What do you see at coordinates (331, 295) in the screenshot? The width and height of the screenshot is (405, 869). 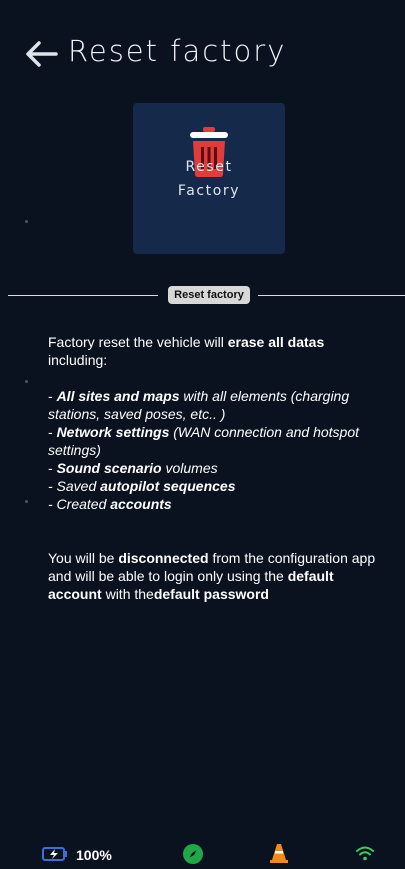 I see `divider-line-right` at bounding box center [331, 295].